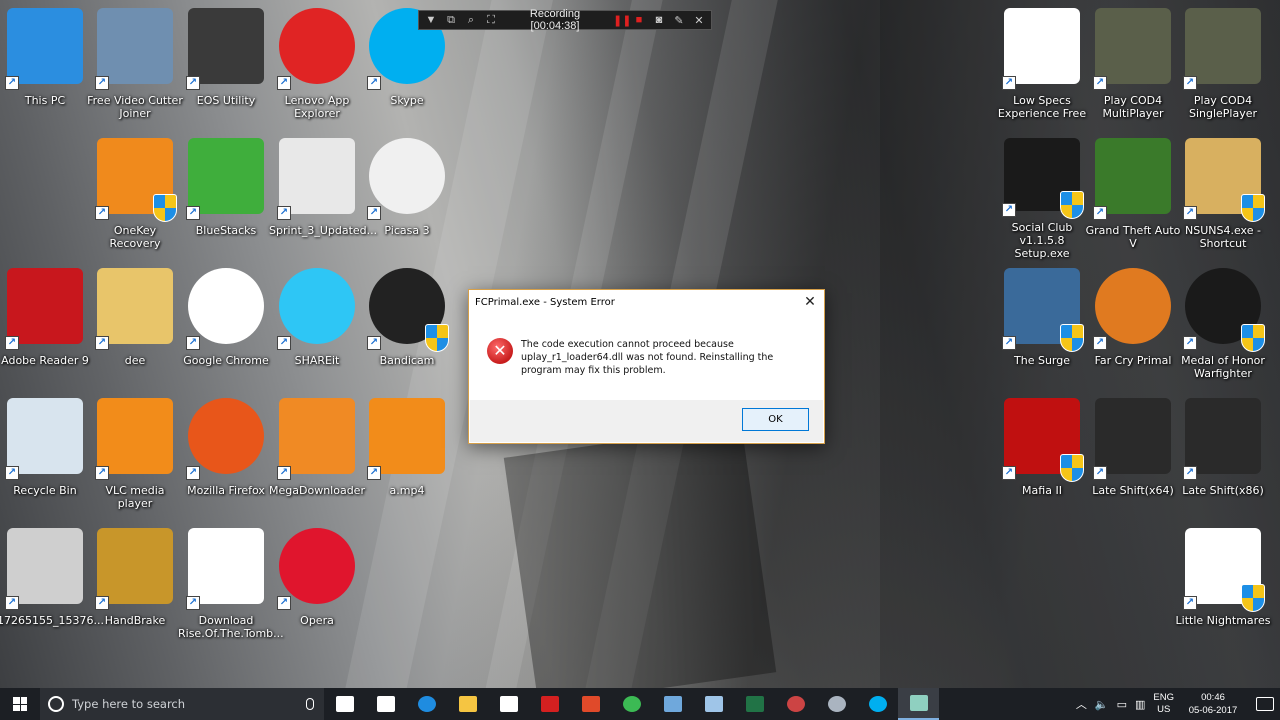 The height and width of the screenshot is (720, 1280). I want to click on desktop-icon-record: ↗ Bandicam, so click(407, 327).